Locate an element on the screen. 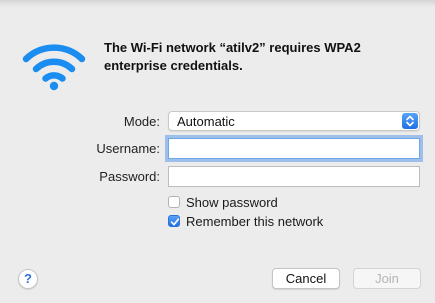 This screenshot has width=435, height=303. show-password-label: Show password is located at coordinates (232, 202).